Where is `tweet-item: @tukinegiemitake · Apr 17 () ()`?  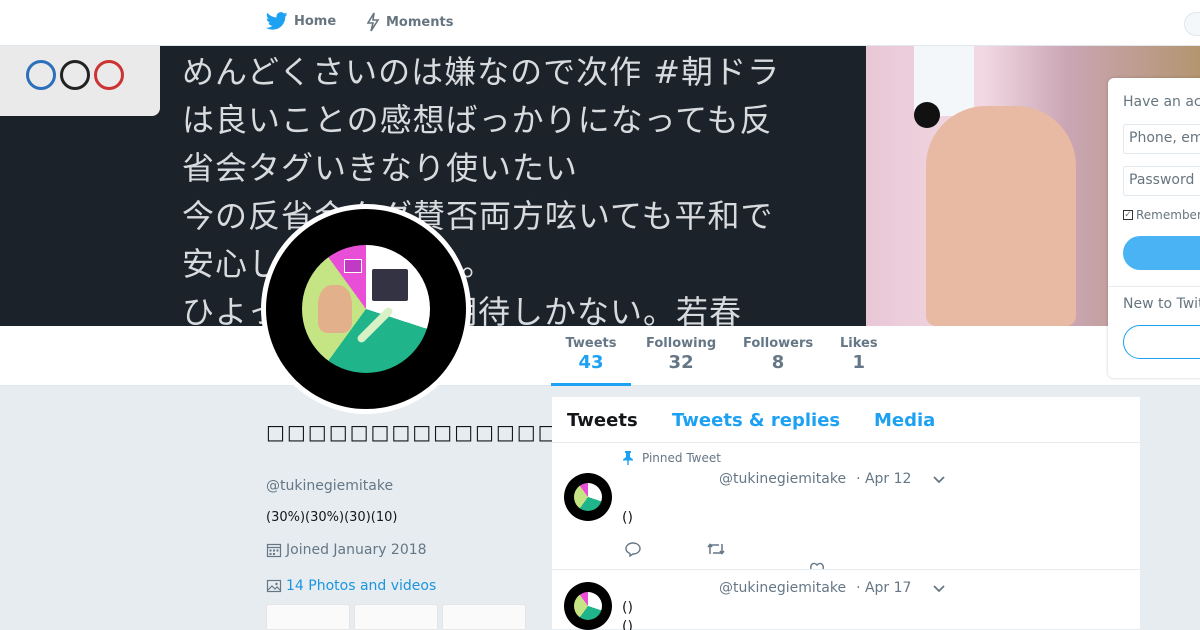
tweet-item: @tukinegiemitake · Apr 17 () () is located at coordinates (846, 600).